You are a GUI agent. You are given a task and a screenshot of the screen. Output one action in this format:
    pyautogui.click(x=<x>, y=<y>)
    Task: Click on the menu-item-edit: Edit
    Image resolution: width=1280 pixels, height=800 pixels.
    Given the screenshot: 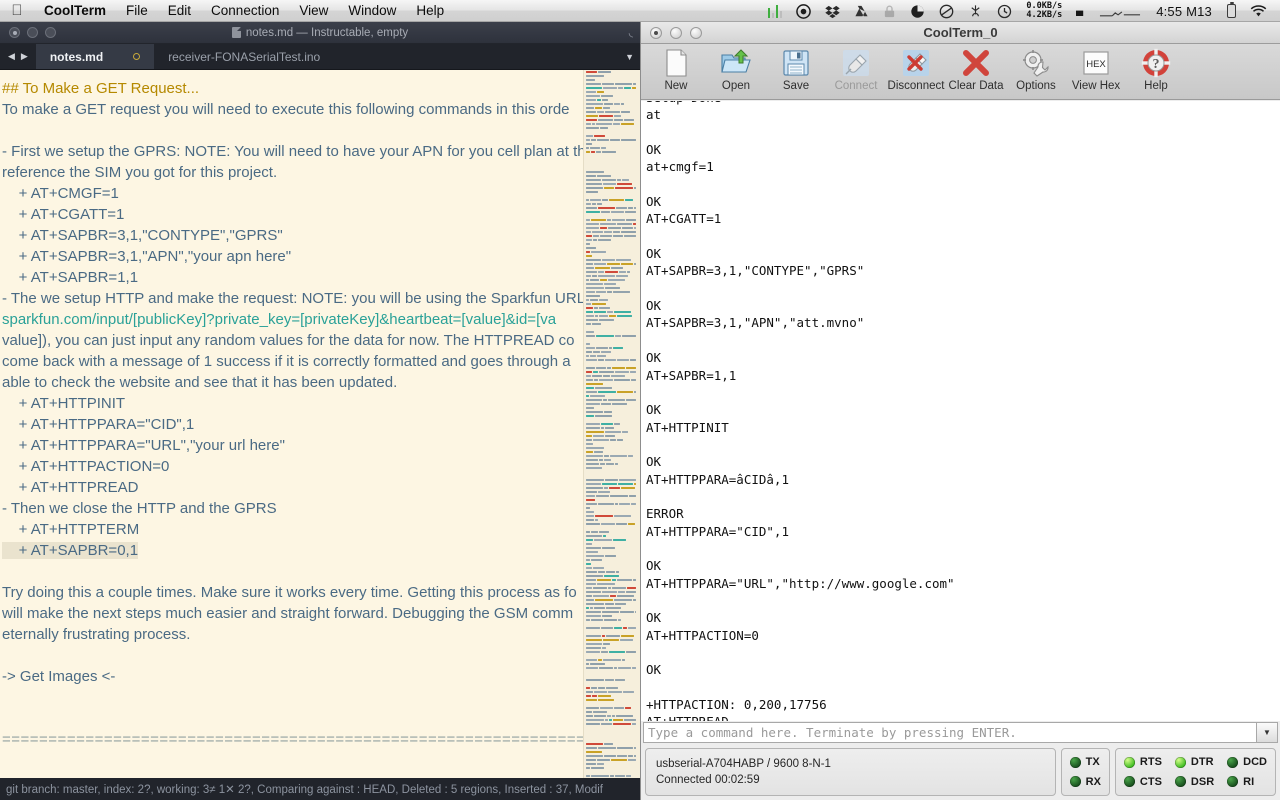 What is the action you would take?
    pyautogui.click(x=179, y=11)
    